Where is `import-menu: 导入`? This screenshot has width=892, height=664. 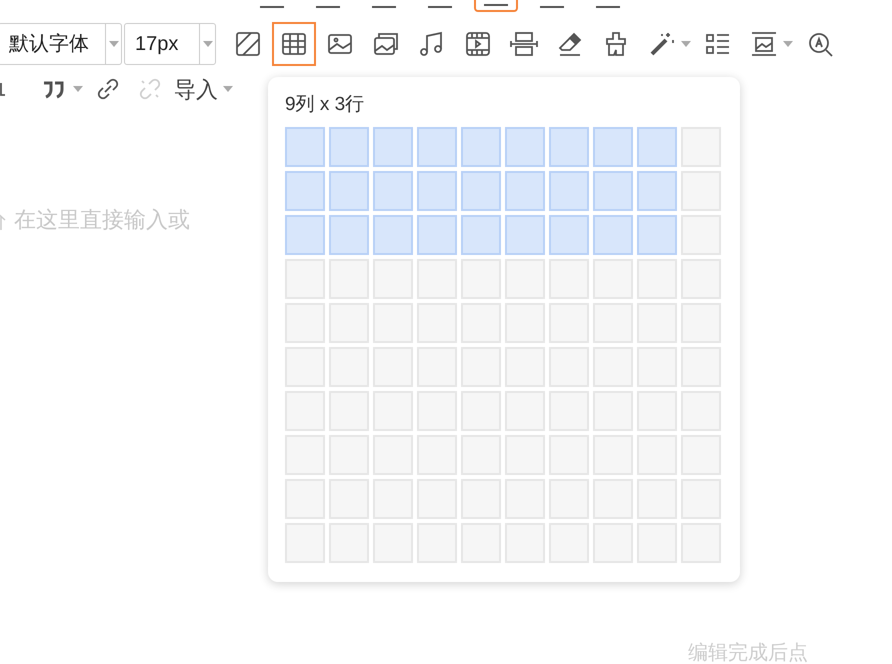 import-menu: 导入 is located at coordinates (204, 89).